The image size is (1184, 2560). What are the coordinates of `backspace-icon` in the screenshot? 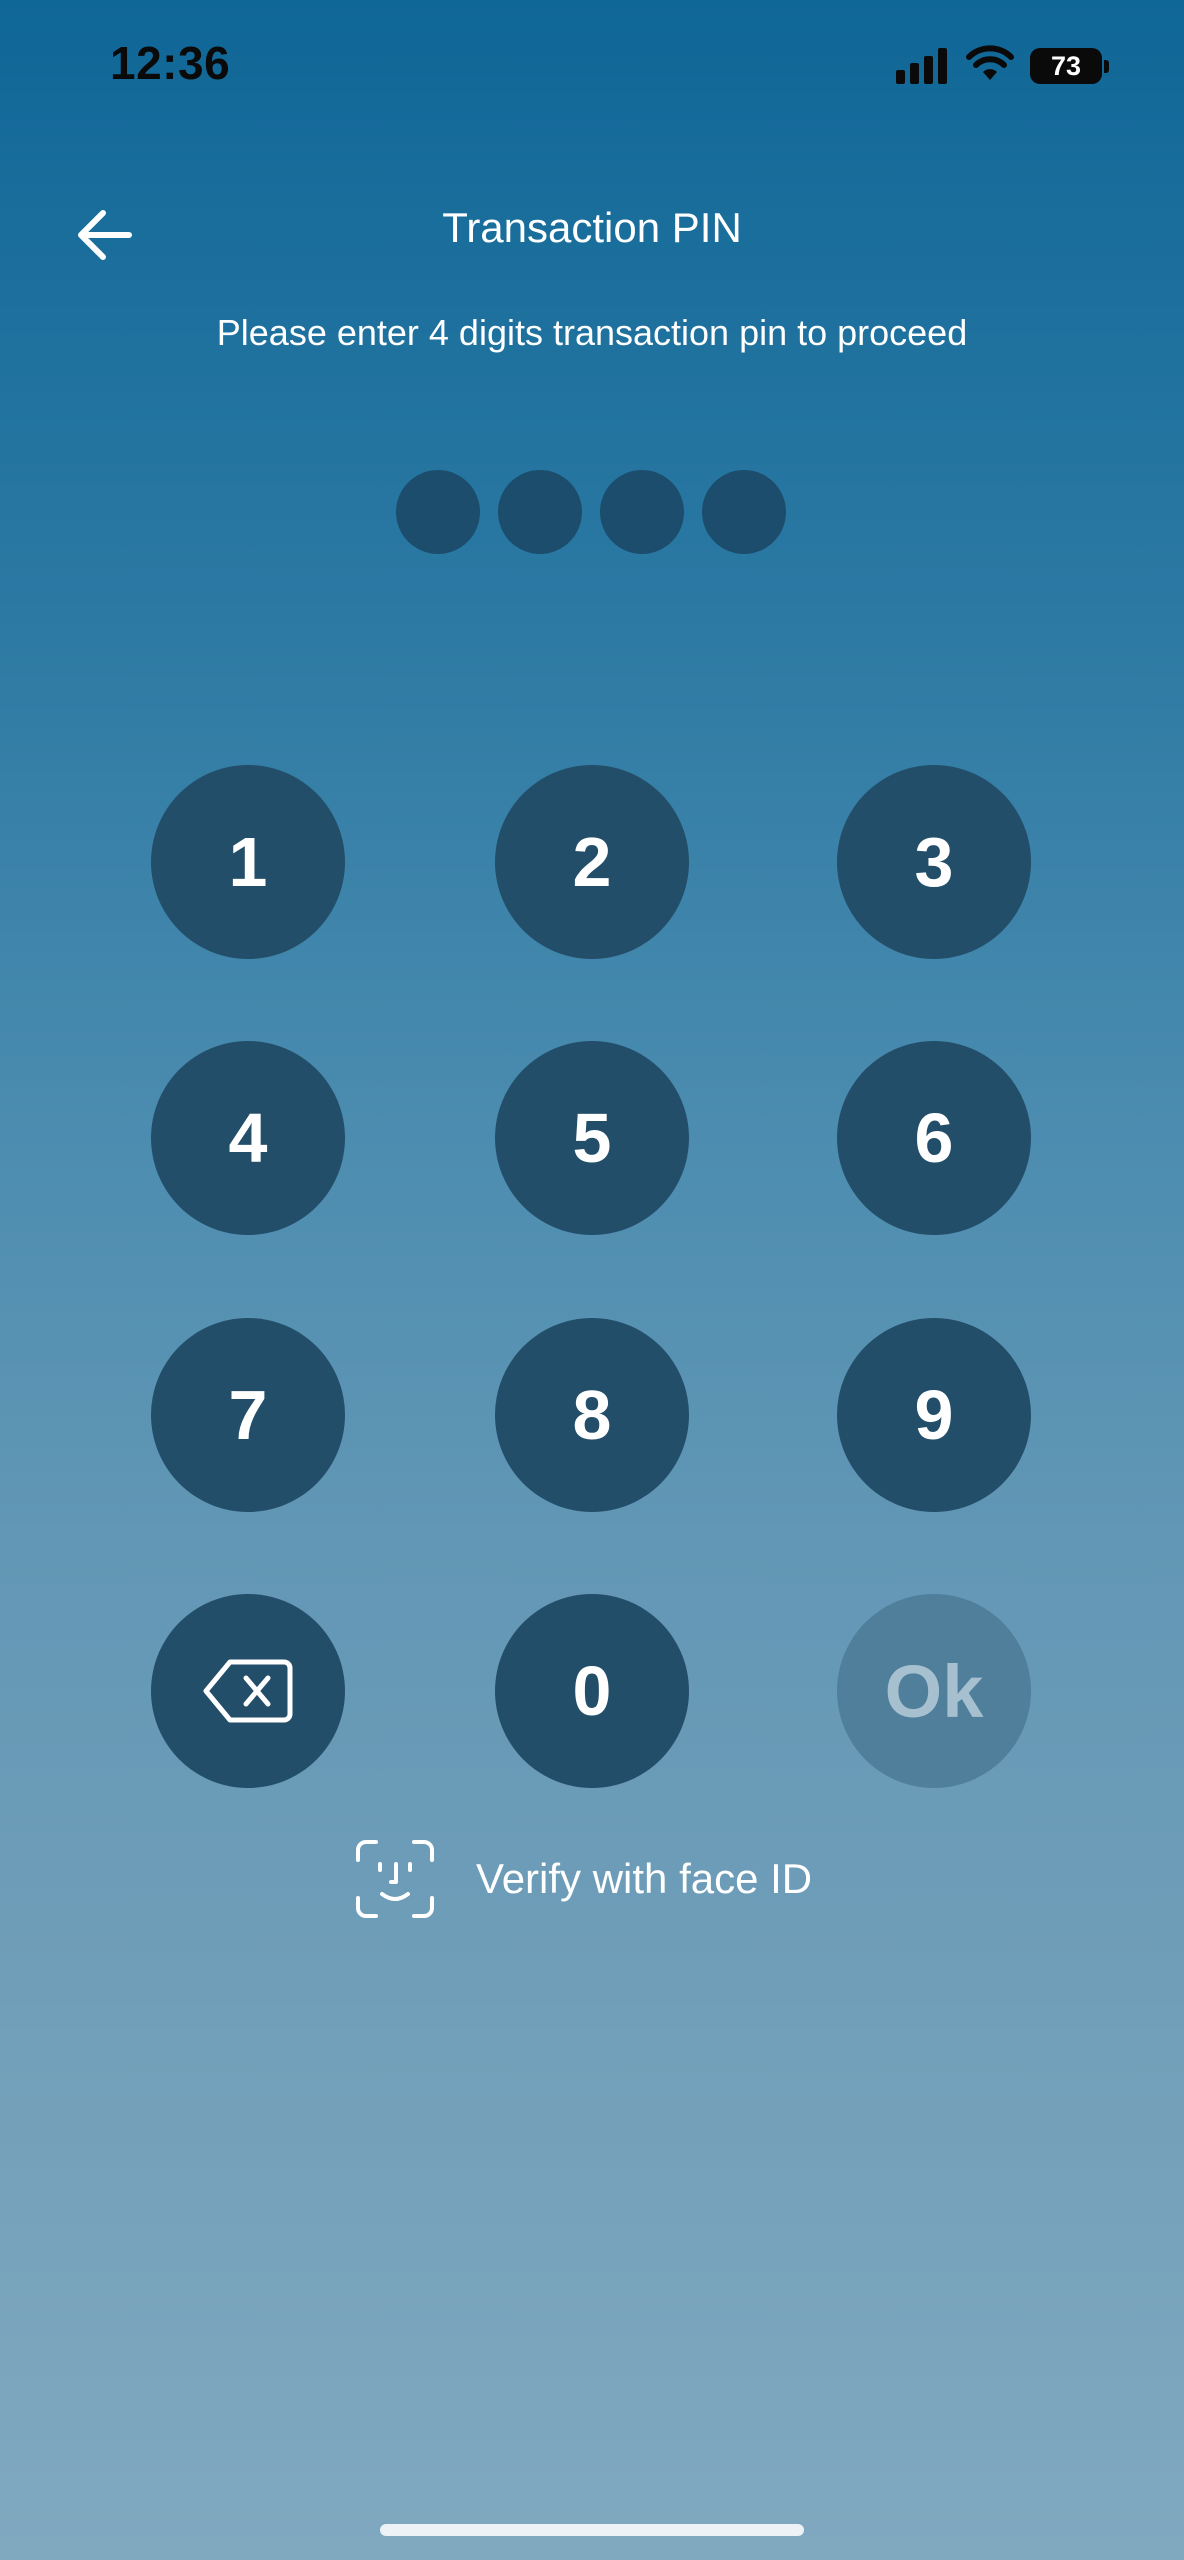 It's located at (248, 1691).